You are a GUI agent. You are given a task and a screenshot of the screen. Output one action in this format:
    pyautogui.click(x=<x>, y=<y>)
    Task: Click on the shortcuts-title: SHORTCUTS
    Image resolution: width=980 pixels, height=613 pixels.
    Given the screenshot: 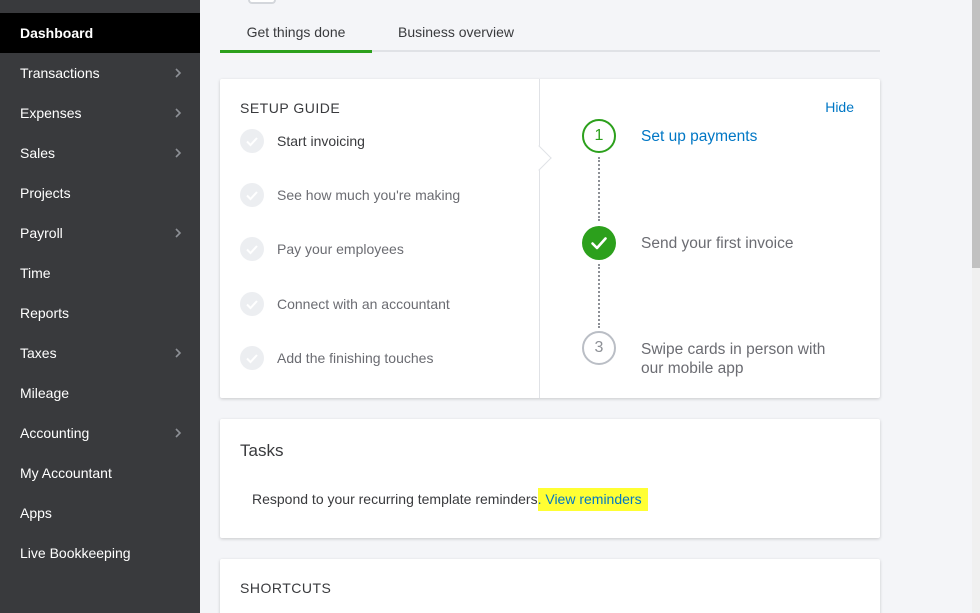 What is the action you would take?
    pyautogui.click(x=286, y=588)
    